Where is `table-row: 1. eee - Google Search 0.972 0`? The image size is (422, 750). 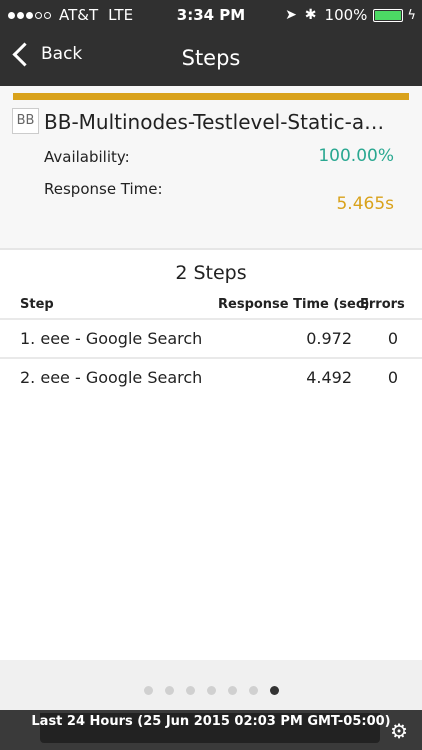 table-row: 1. eee - Google Search 0.972 0 is located at coordinates (211, 338).